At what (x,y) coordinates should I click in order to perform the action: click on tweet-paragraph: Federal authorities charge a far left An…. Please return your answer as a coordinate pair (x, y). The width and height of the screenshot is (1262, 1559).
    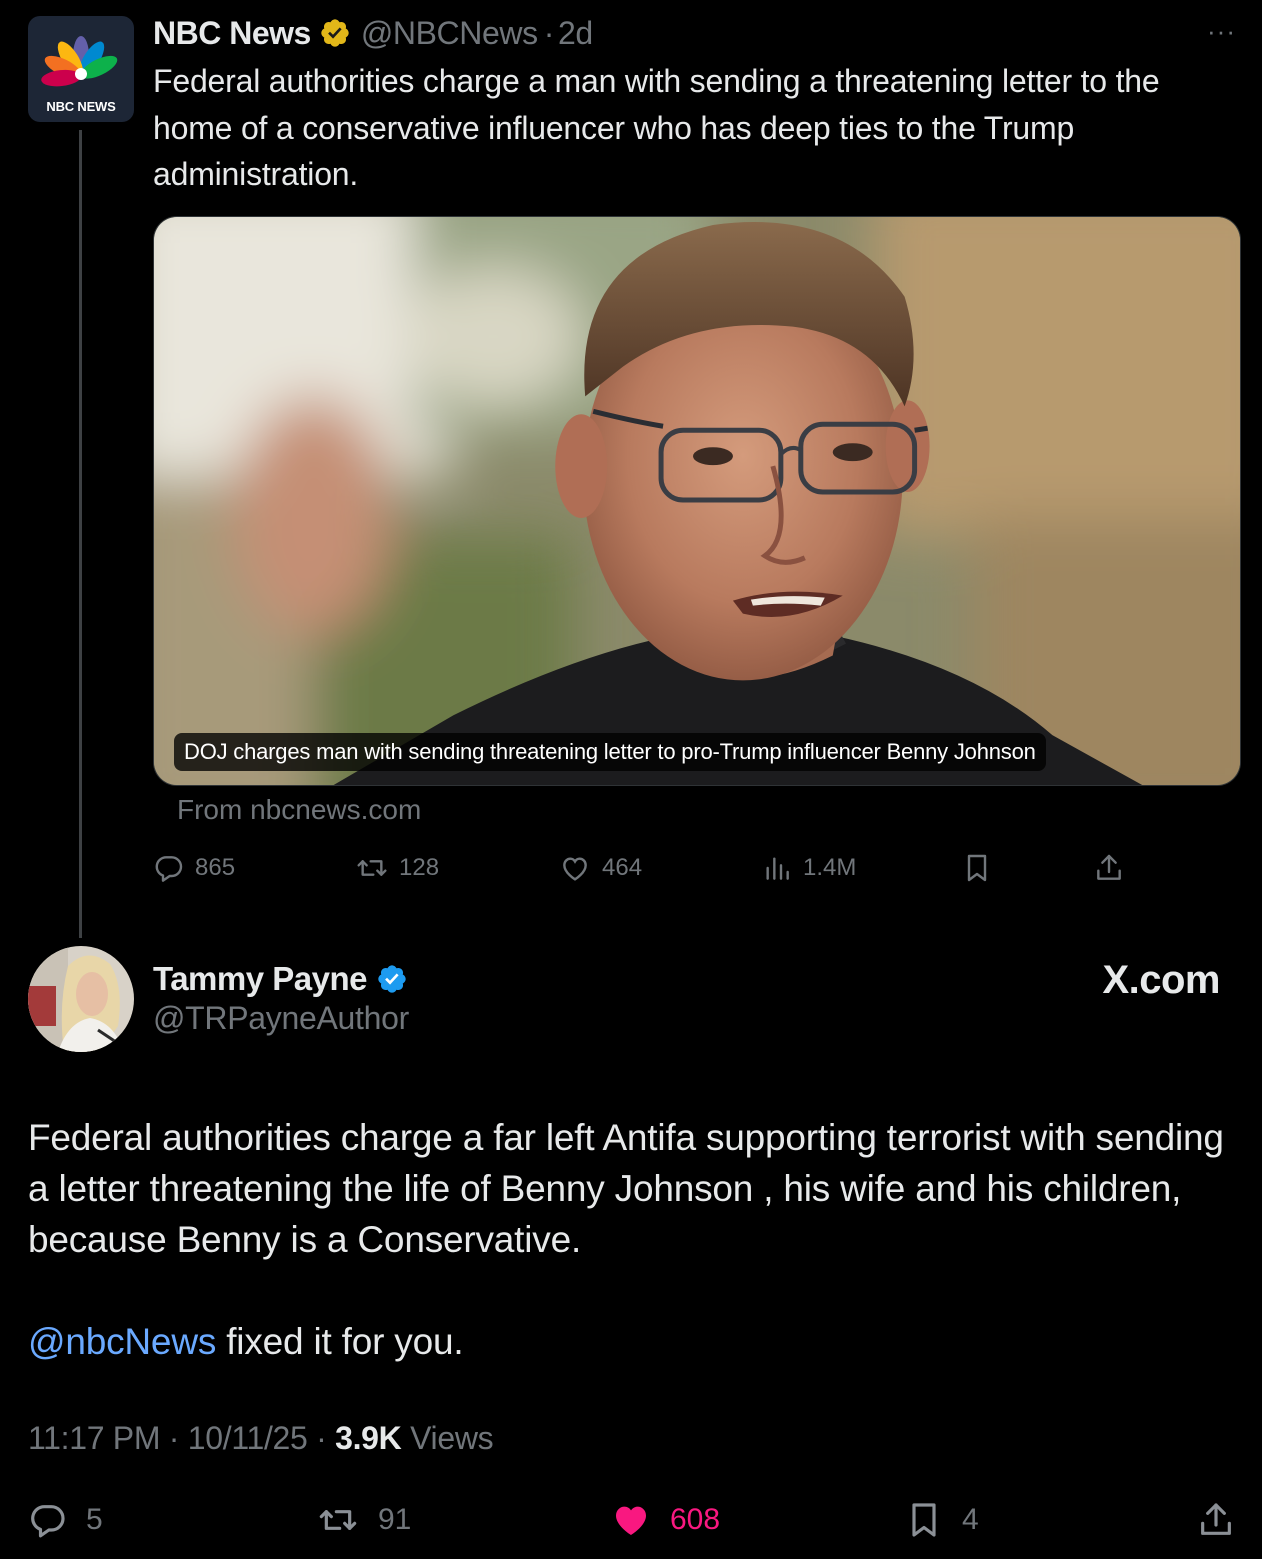
    Looking at the image, I should click on (626, 1188).